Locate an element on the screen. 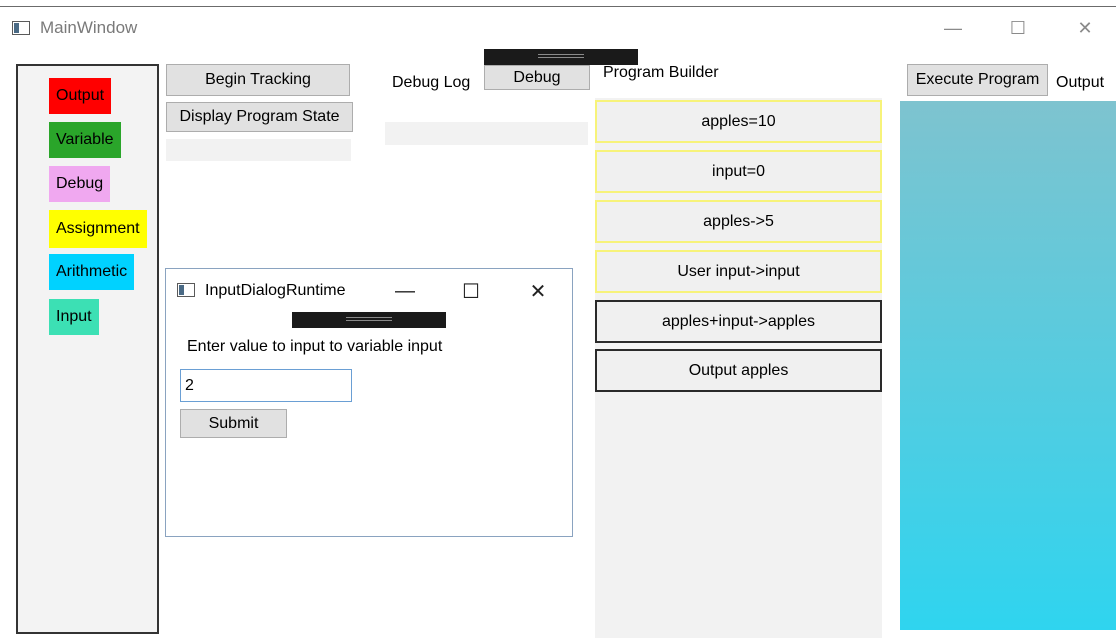  debug-button: Debug is located at coordinates (537, 77).